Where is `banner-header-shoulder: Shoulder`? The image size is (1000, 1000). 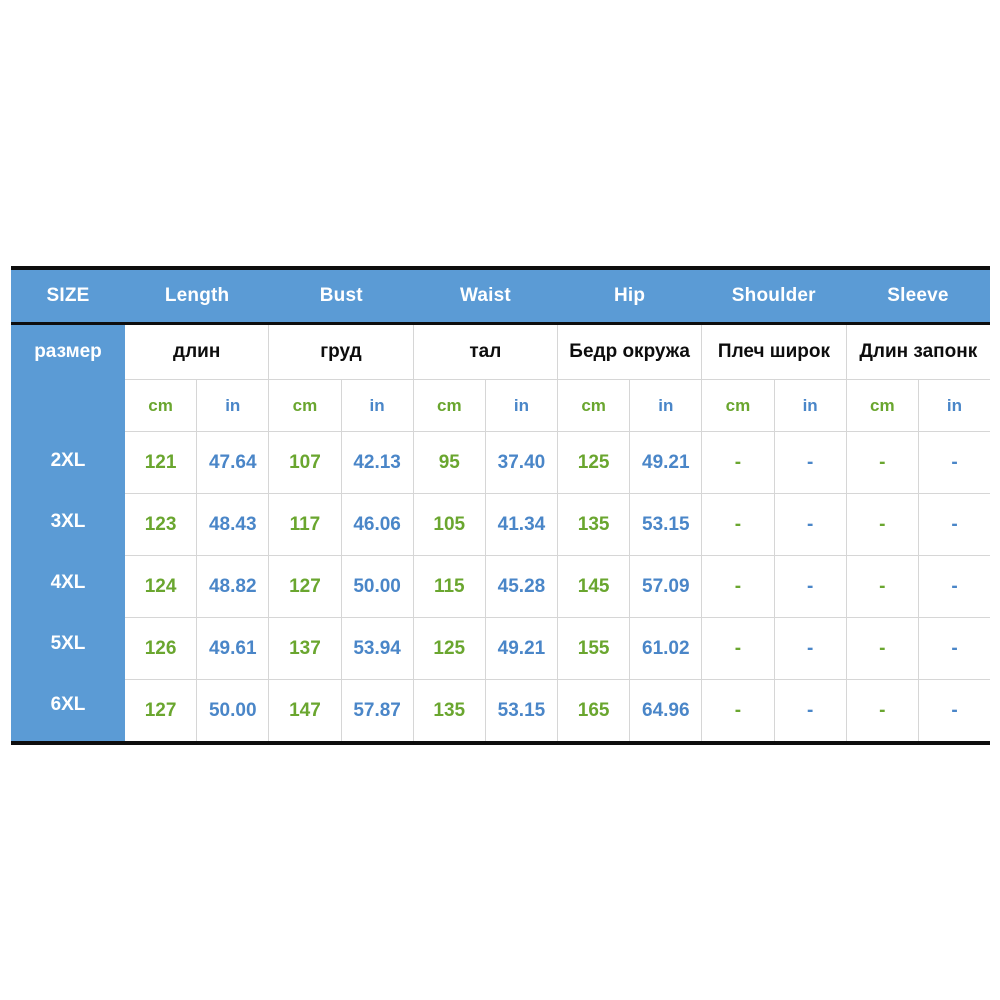 banner-header-shoulder: Shoulder is located at coordinates (773, 295).